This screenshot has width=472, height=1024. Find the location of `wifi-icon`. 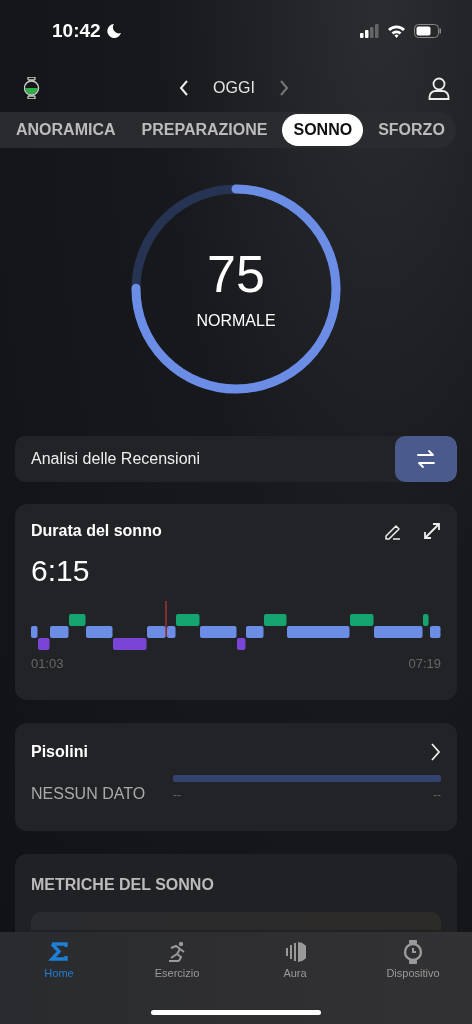

wifi-icon is located at coordinates (396, 31).